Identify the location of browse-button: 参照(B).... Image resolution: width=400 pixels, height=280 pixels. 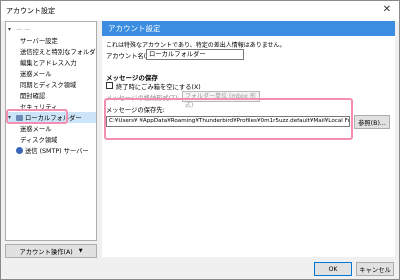
(372, 122).